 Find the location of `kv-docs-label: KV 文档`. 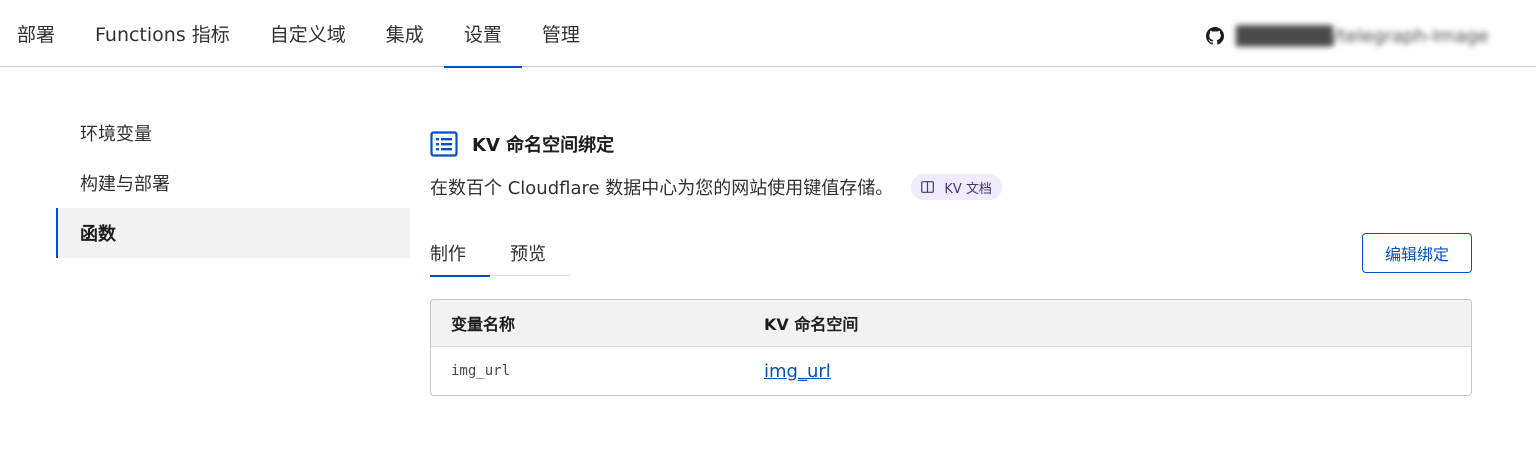

kv-docs-label: KV 文档 is located at coordinates (968, 189).